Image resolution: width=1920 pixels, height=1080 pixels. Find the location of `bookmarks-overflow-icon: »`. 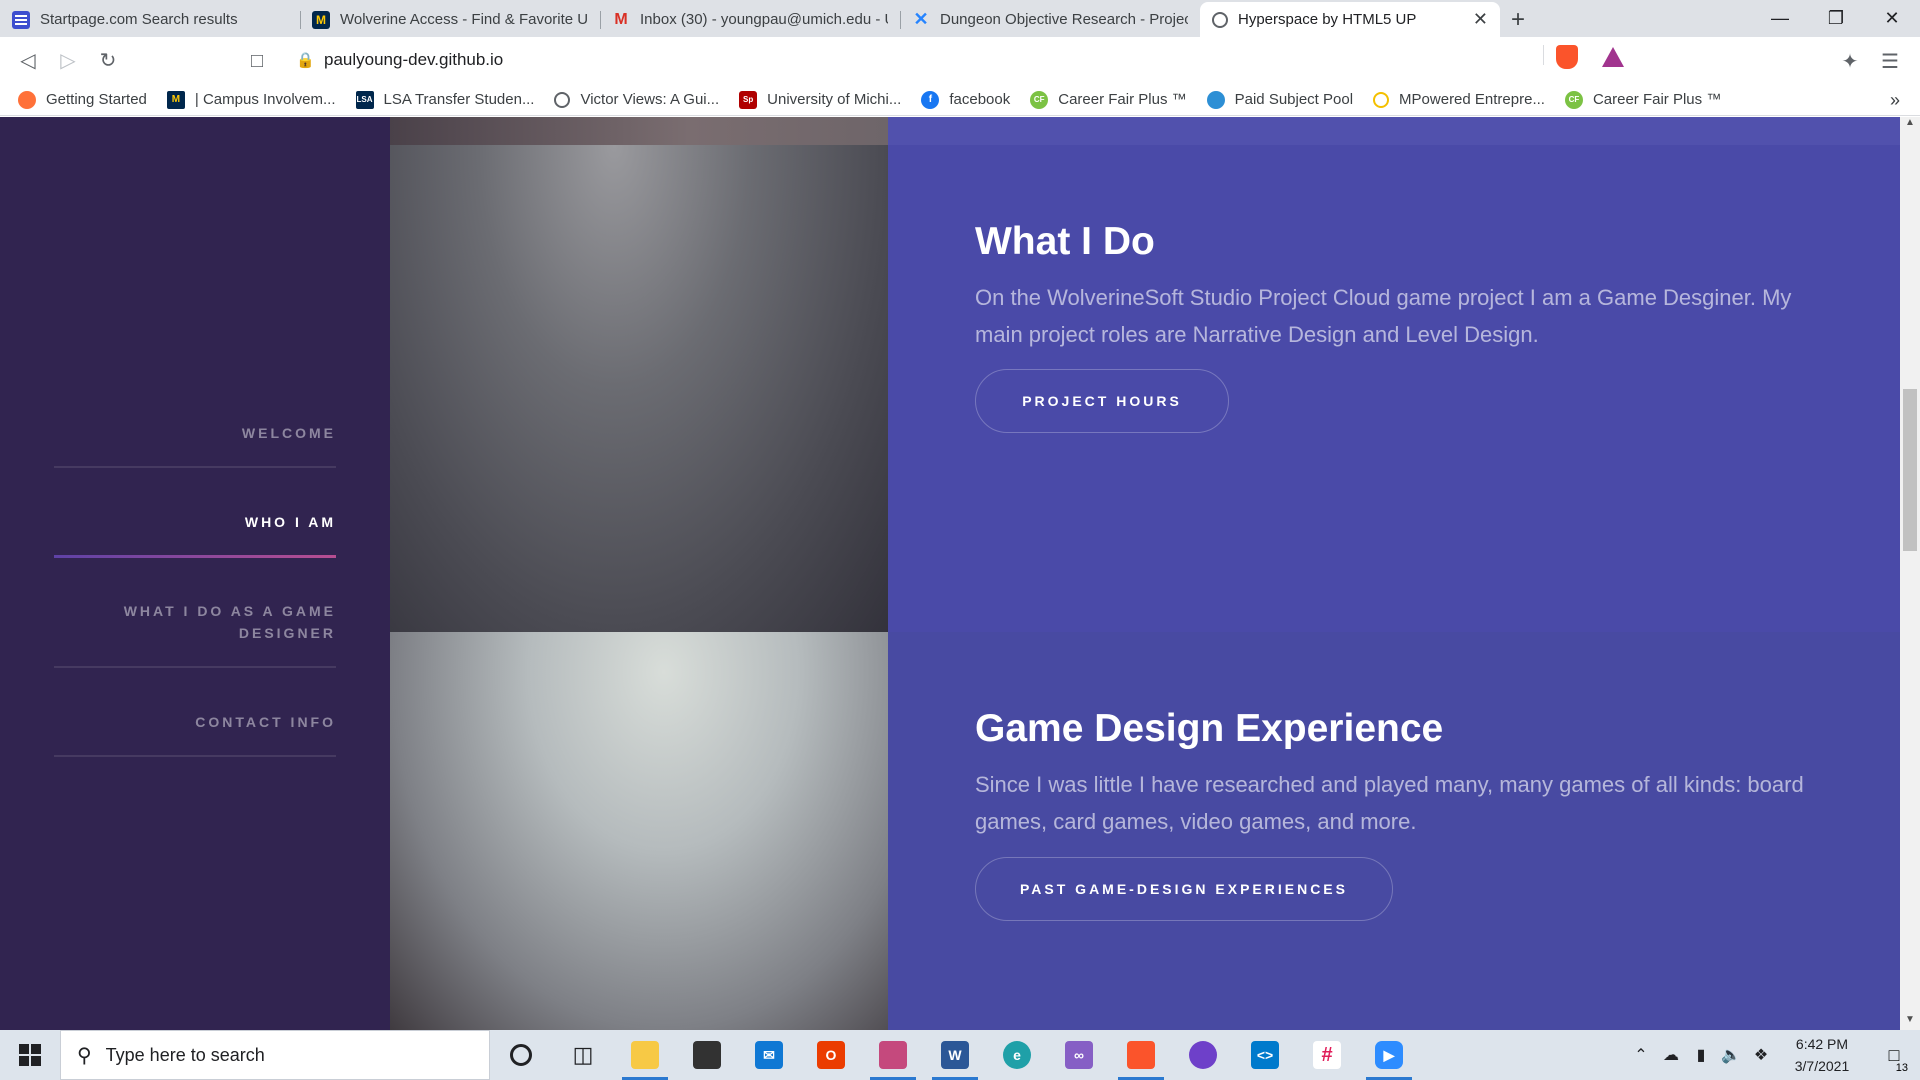

bookmarks-overflow-icon: » is located at coordinates (1895, 100).